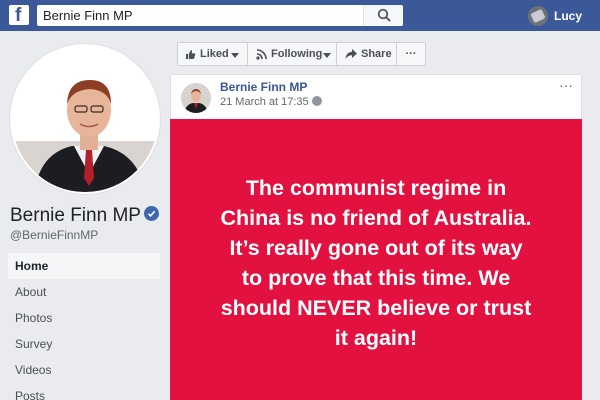 The height and width of the screenshot is (400, 600). I want to click on search-icon, so click(384, 15).